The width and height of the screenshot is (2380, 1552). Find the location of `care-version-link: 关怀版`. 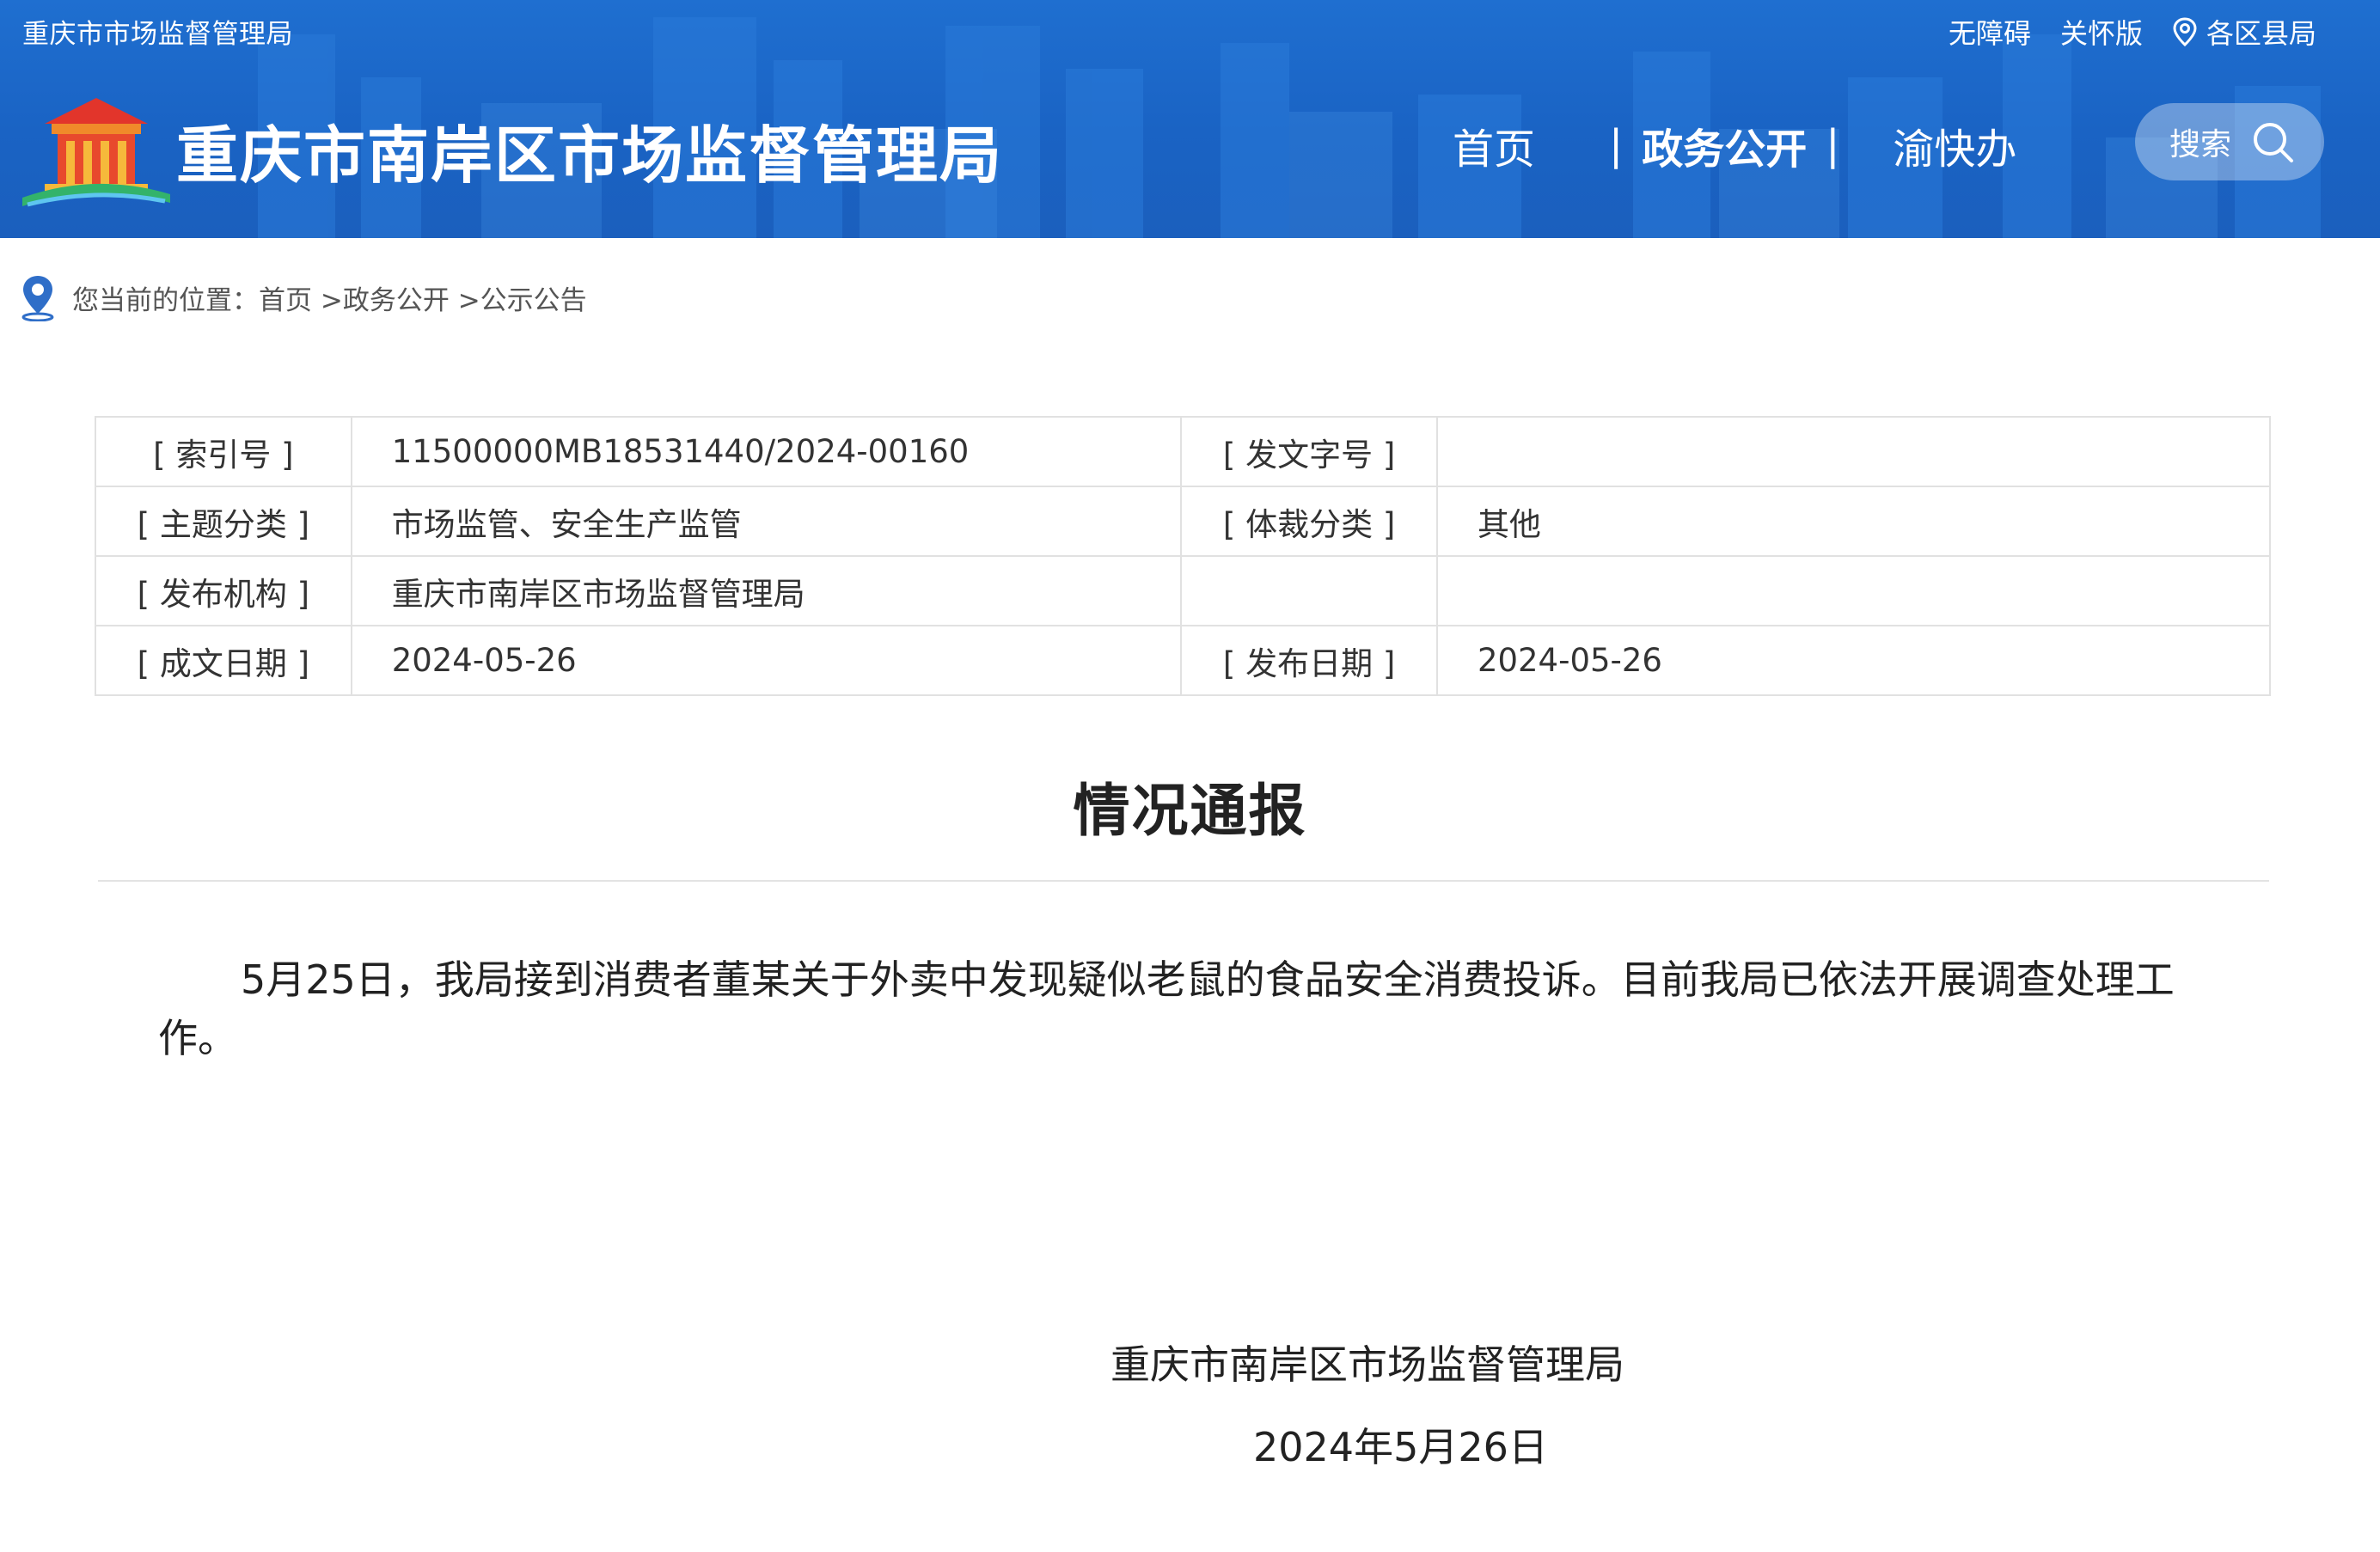

care-version-link: 关怀版 is located at coordinates (2102, 32).